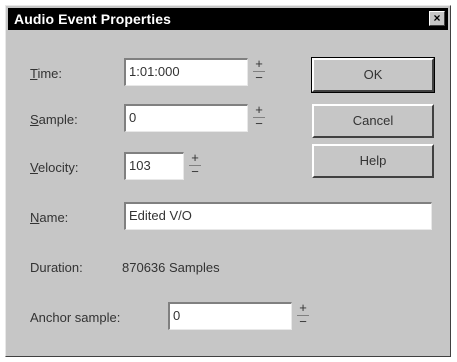 This screenshot has height=362, width=457. I want to click on velocity-label-accel: V, so click(34, 167).